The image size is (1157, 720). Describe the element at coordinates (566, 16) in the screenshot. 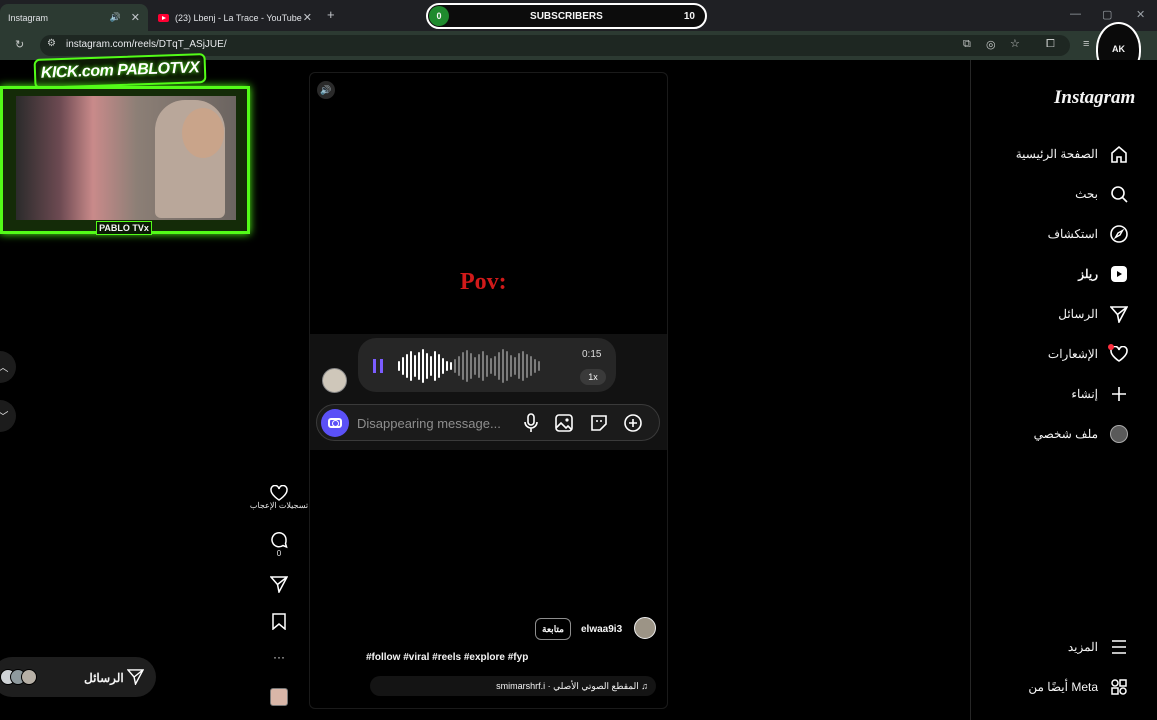

I see `subscribers-goal-bar: 0 SUBSCRIBERS 10` at that location.